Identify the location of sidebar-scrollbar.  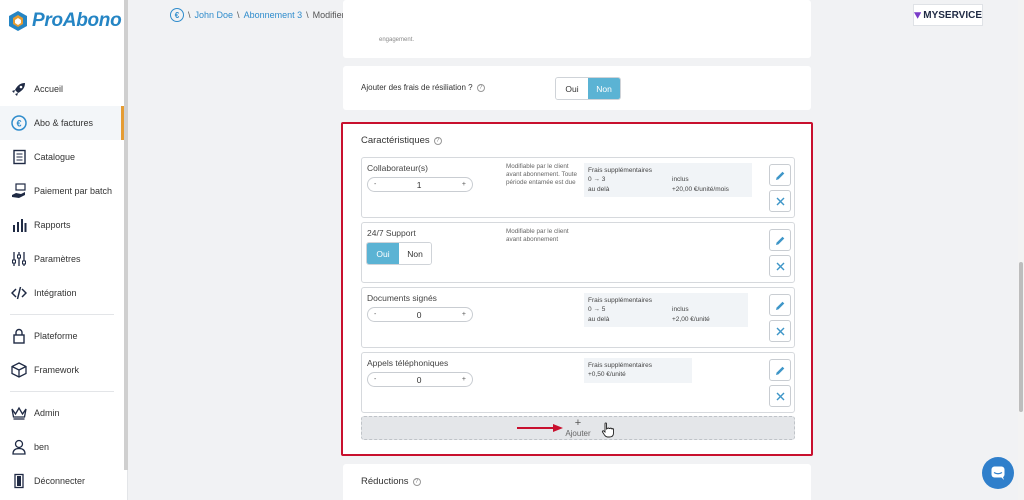
(126, 235).